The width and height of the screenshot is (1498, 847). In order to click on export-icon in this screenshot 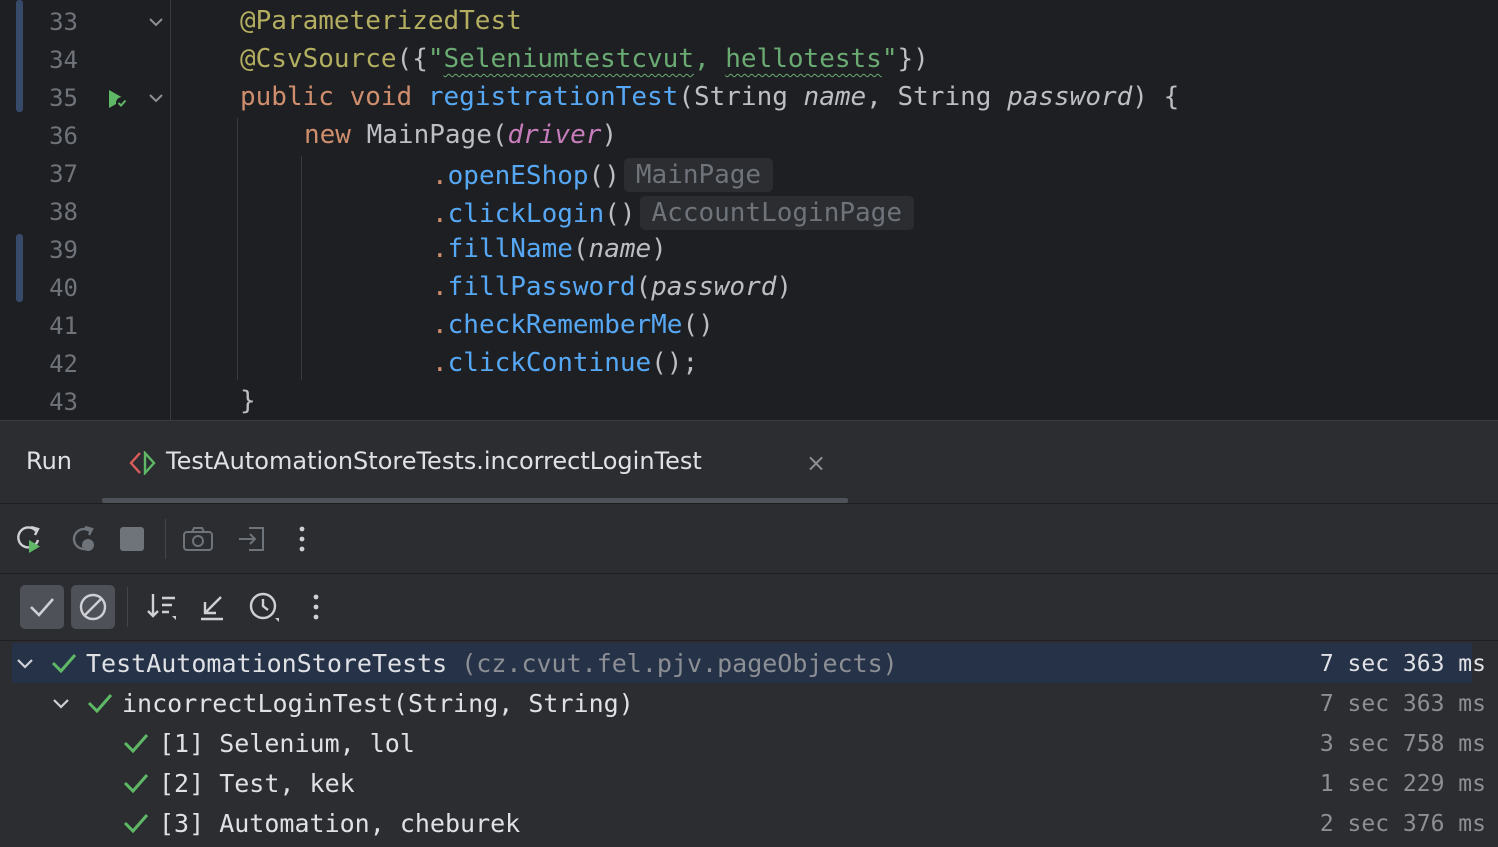, I will do `click(251, 539)`.